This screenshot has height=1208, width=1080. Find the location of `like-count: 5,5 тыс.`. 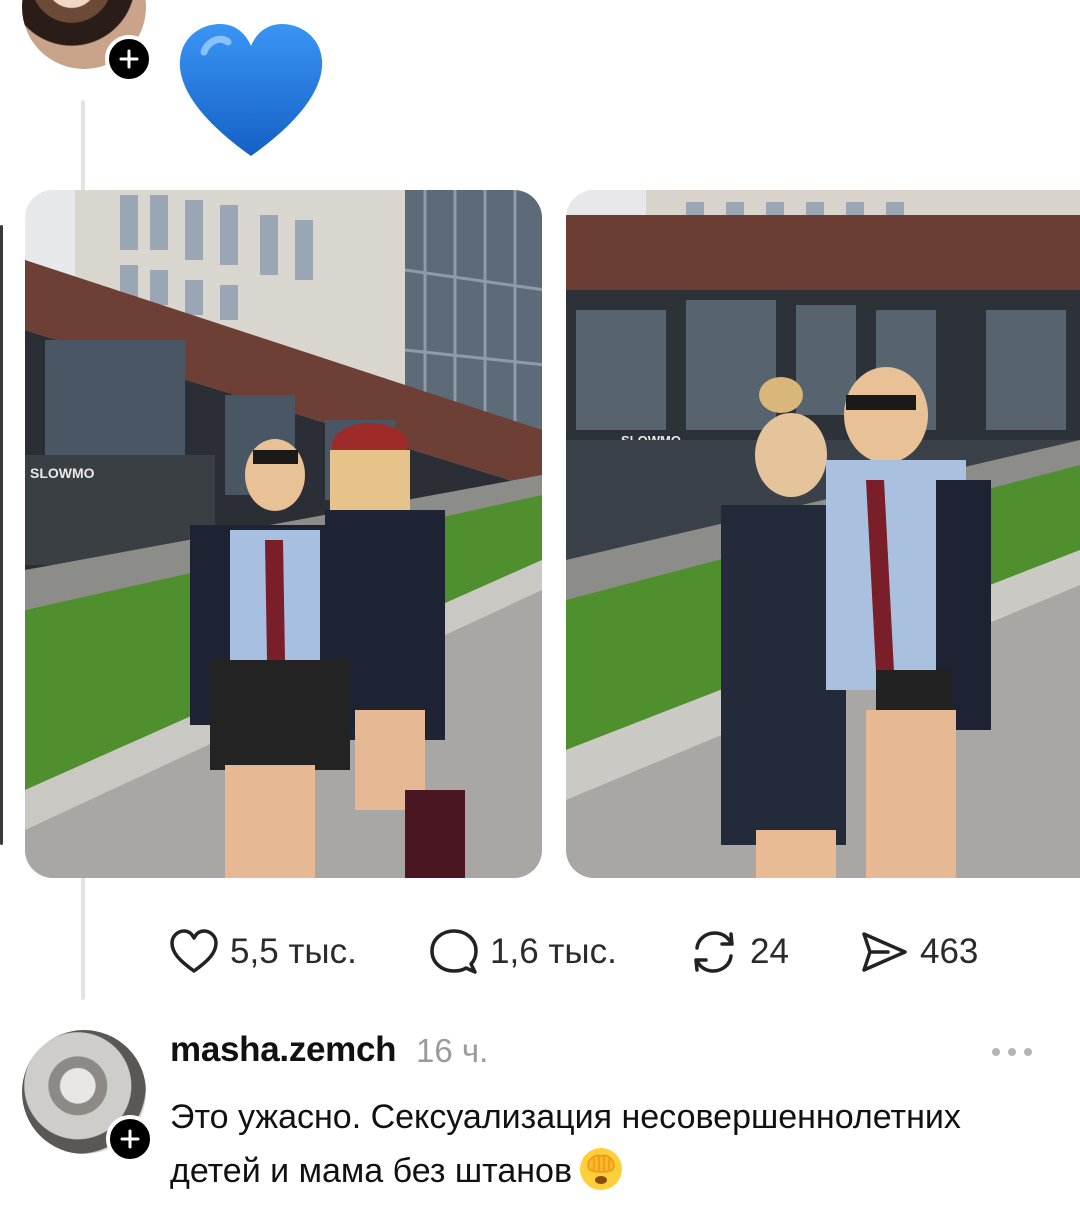

like-count: 5,5 тыс. is located at coordinates (293, 951).